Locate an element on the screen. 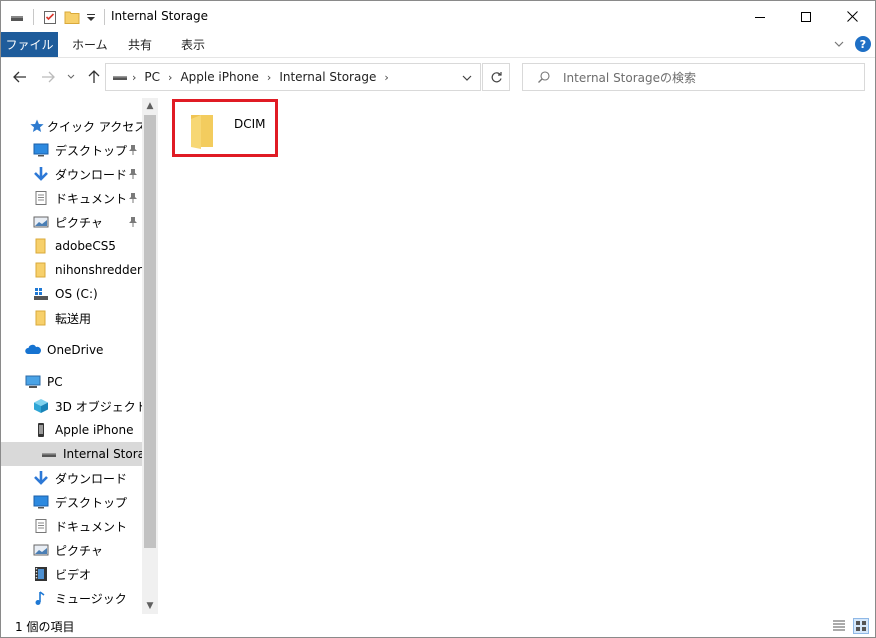 Image resolution: width=876 pixels, height=638 pixels. breadcrumb-pc: PC is located at coordinates (152, 77).